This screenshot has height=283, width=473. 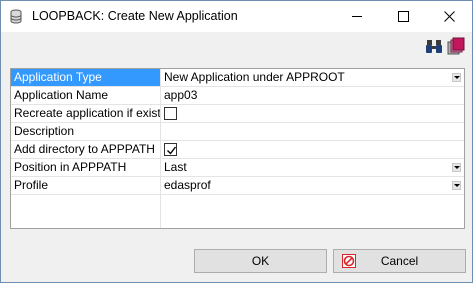 I want to click on cancel-button-label: Cancel, so click(x=399, y=261).